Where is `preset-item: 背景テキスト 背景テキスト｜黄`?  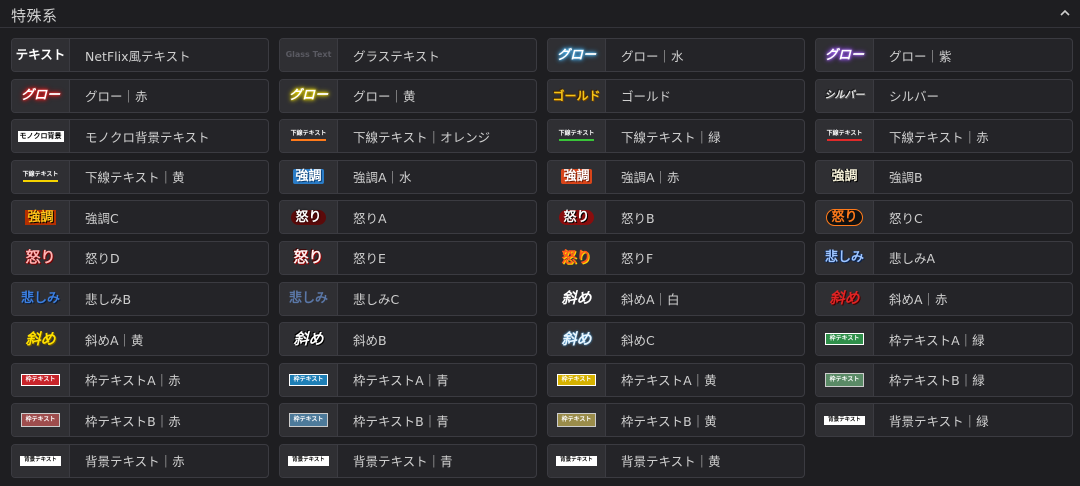
preset-item: 背景テキスト 背景テキスト｜黄 is located at coordinates (676, 460).